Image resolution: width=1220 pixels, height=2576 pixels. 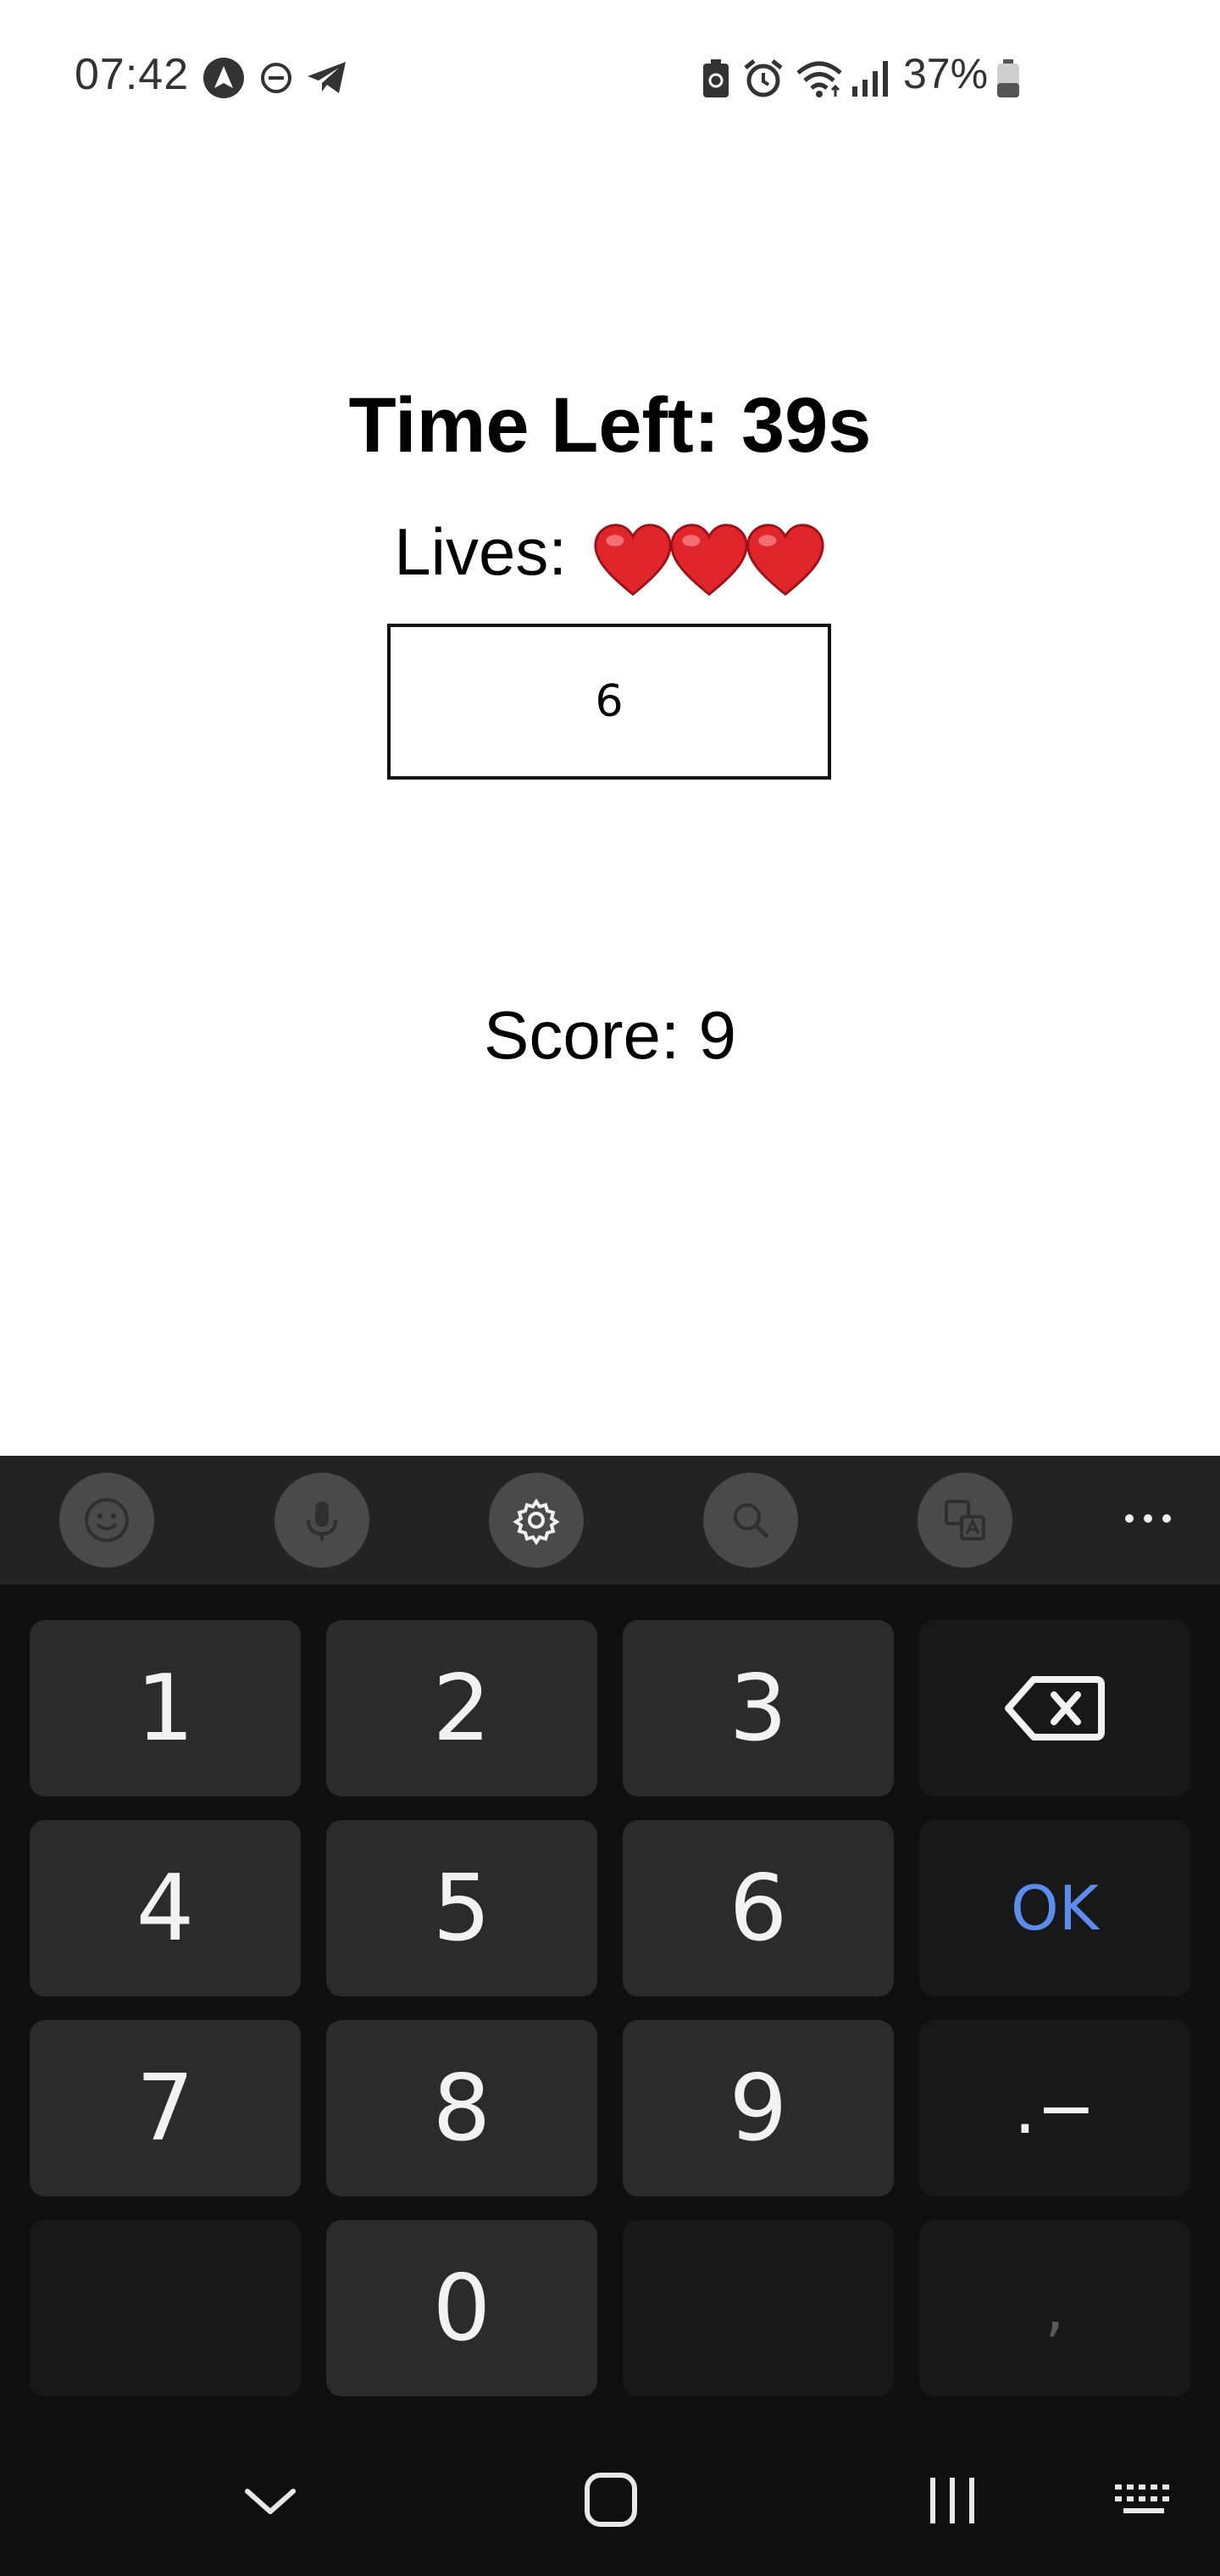 What do you see at coordinates (716, 78) in the screenshot?
I see `battery-saver-icon` at bounding box center [716, 78].